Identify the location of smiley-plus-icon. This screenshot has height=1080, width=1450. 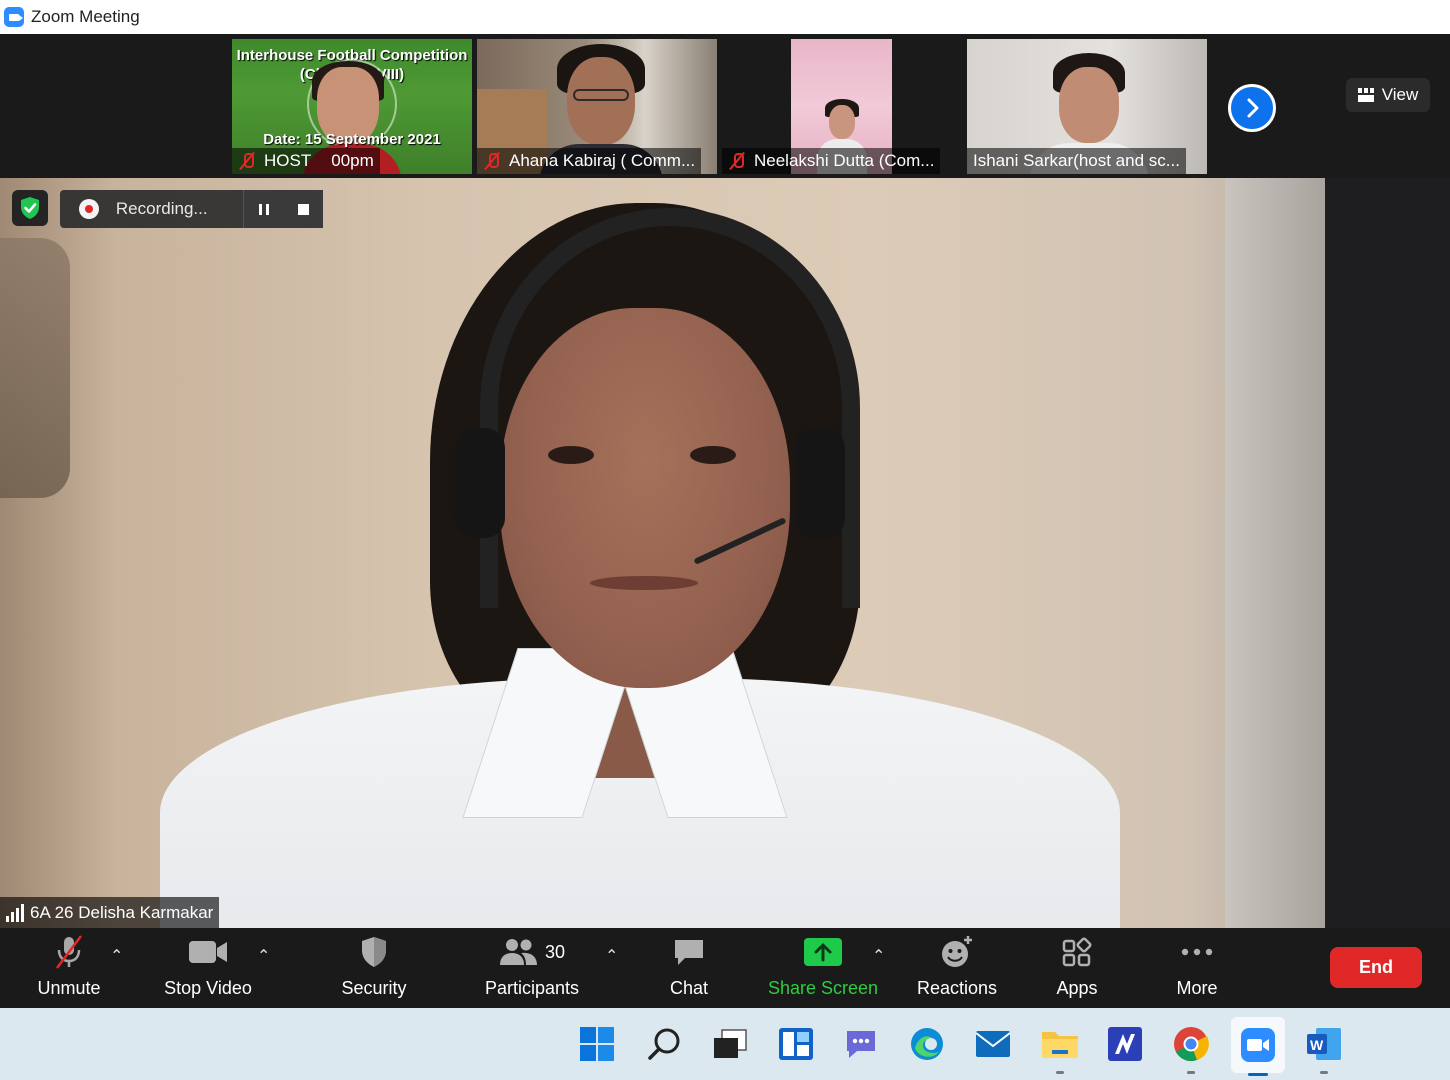
(957, 951).